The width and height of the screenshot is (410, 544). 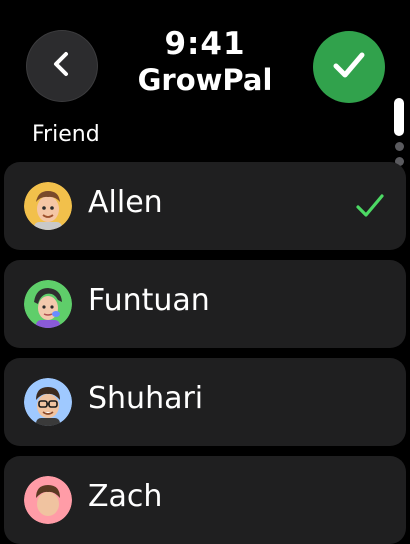 I want to click on selected-check-icon, so click(x=370, y=208).